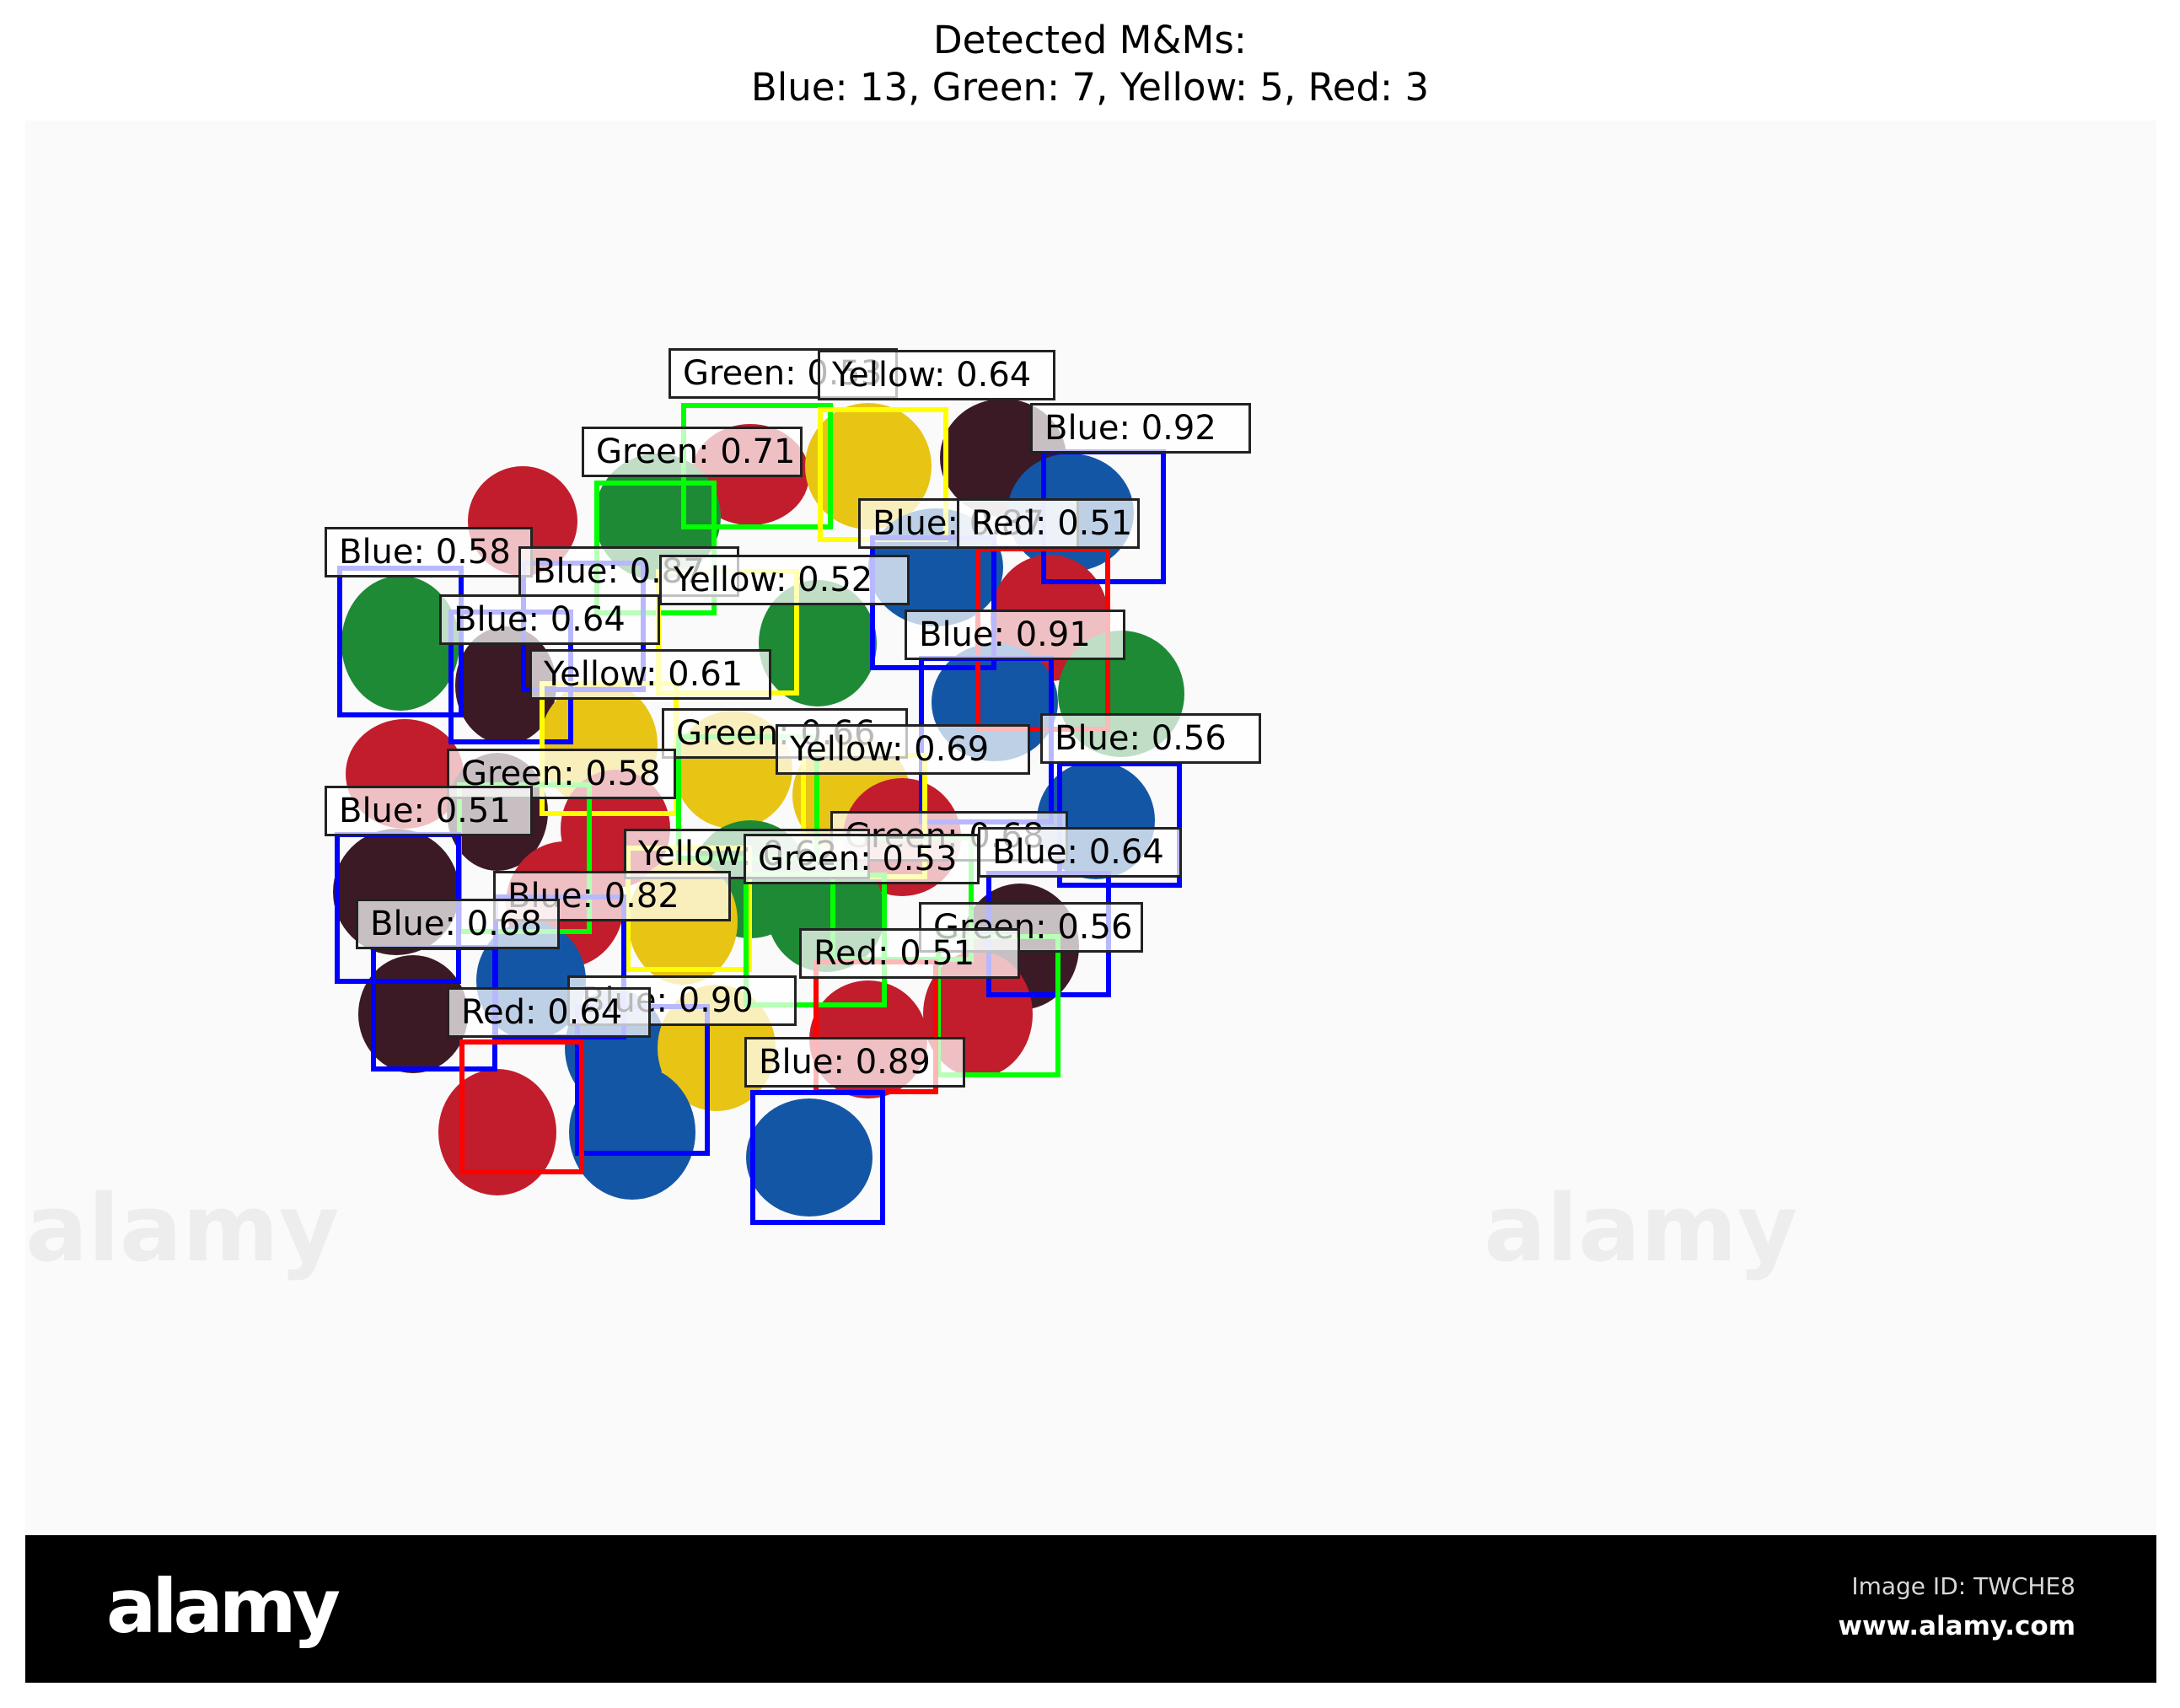 This screenshot has width=2180, height=1708. I want to click on image-id-text: Image ID: TWCHE8, so click(1963, 1586).